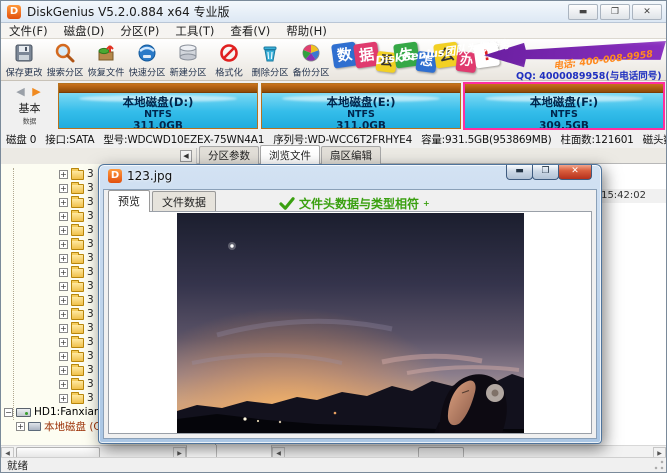 This screenshot has height=473, width=667. Describe the element at coordinates (34, 426) in the screenshot. I see `volume-icon` at that location.